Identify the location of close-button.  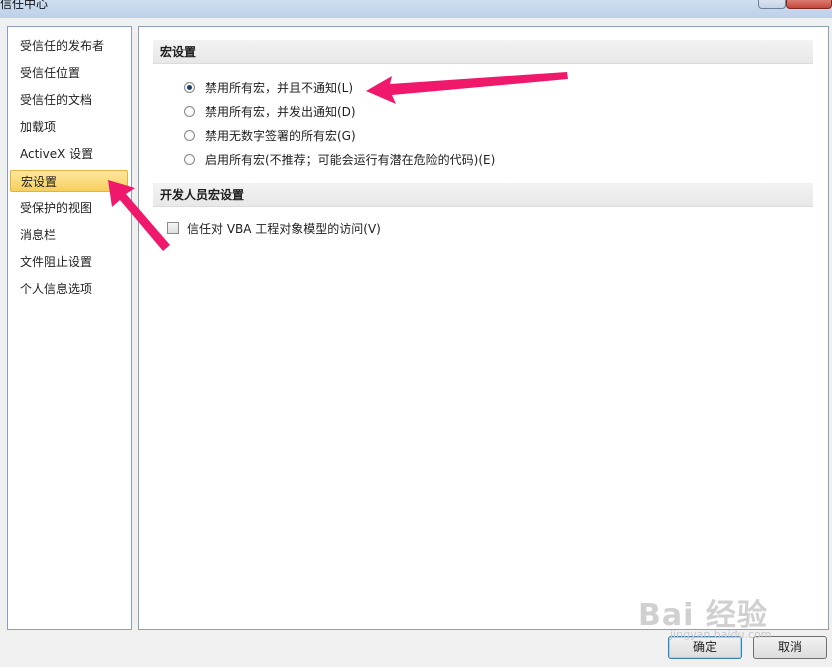
(809, 4).